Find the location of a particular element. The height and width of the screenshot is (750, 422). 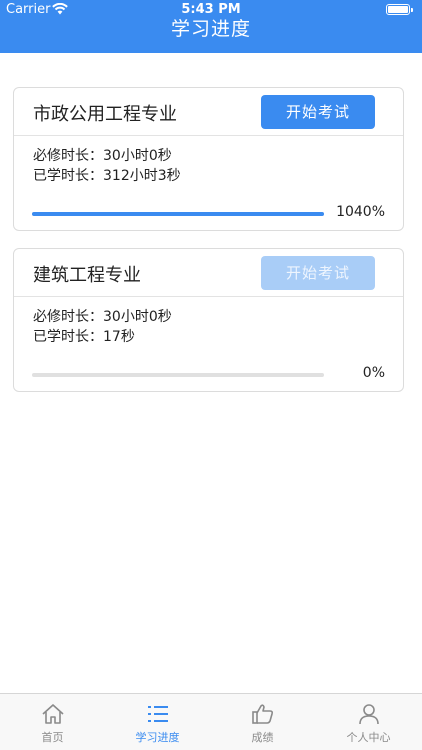

user-icon is located at coordinates (368, 714).